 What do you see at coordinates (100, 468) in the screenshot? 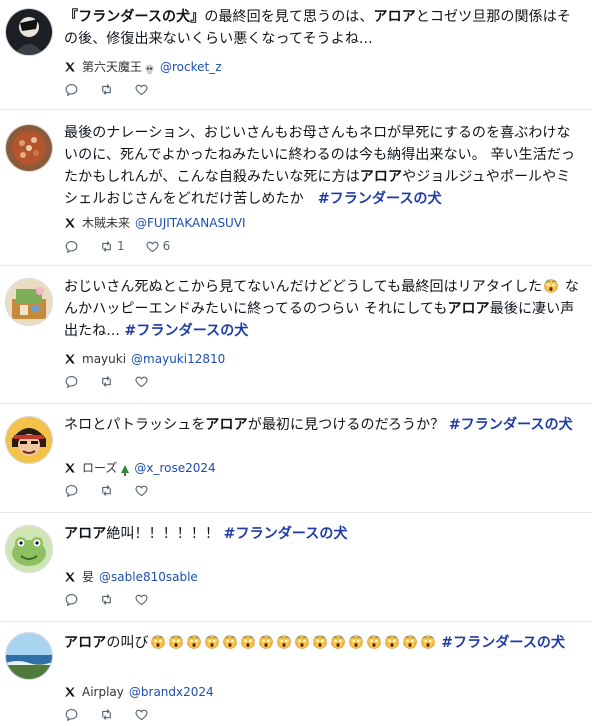
I see `author-name: ローズ` at bounding box center [100, 468].